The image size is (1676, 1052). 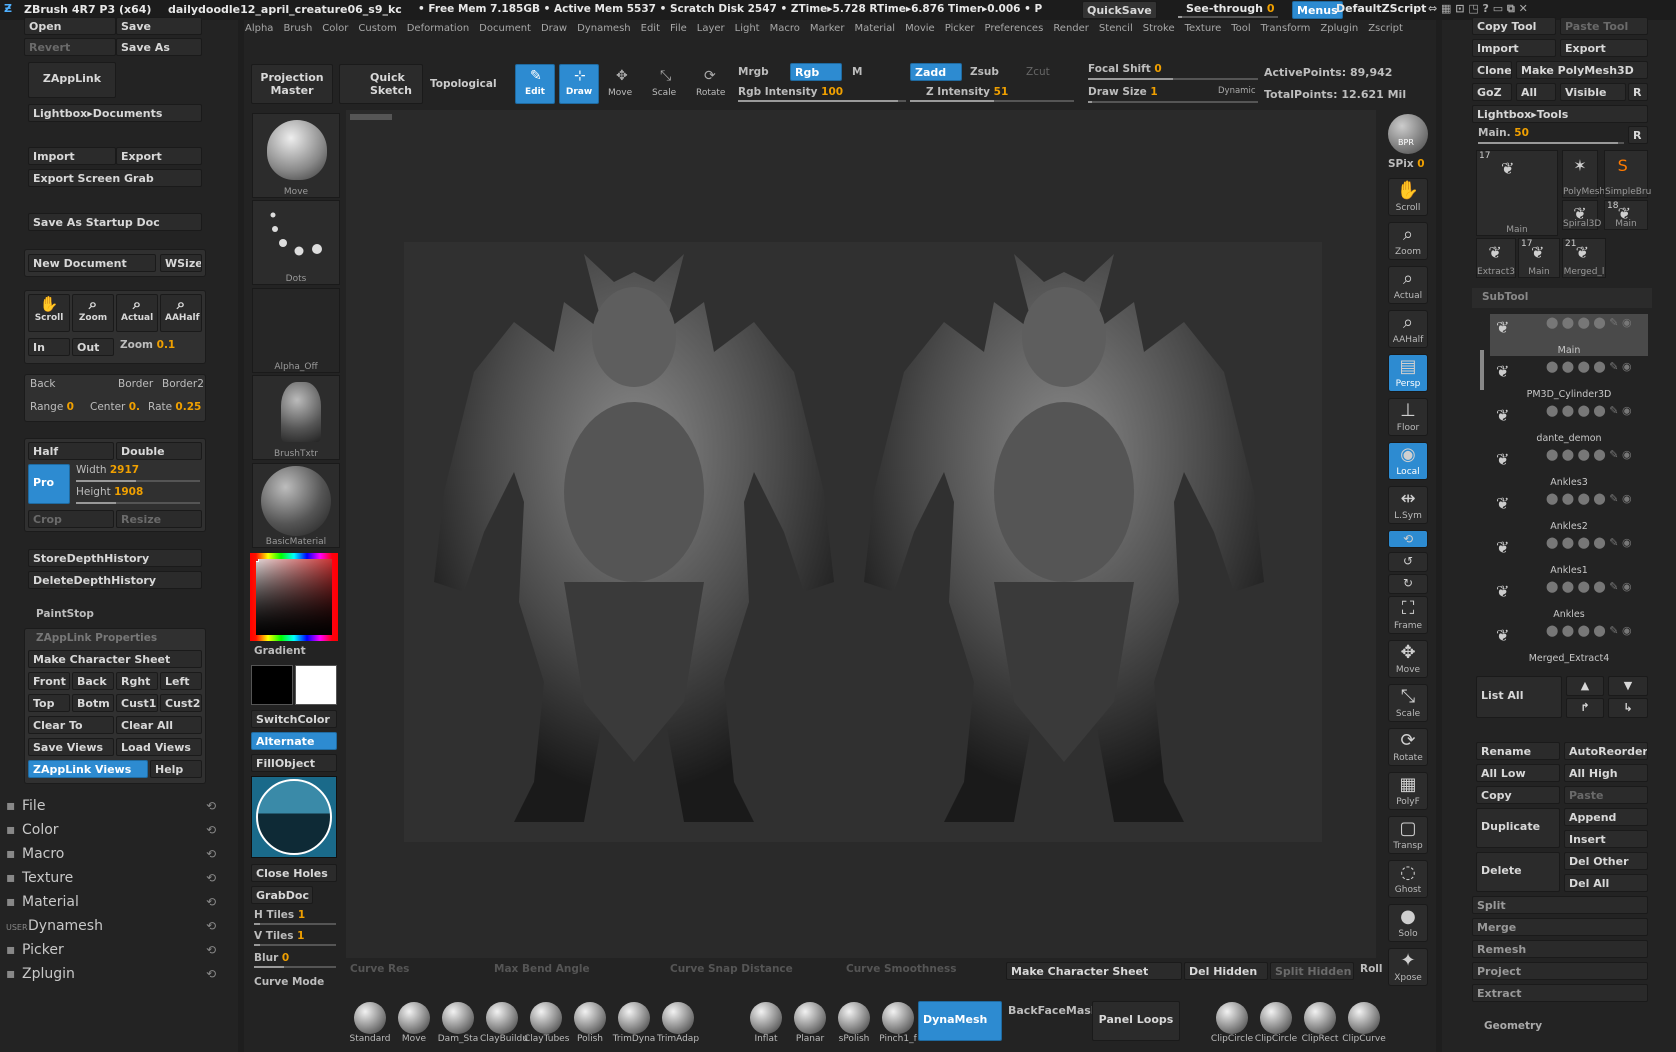 I want to click on menu-preferences: Preferences, so click(x=1013, y=28).